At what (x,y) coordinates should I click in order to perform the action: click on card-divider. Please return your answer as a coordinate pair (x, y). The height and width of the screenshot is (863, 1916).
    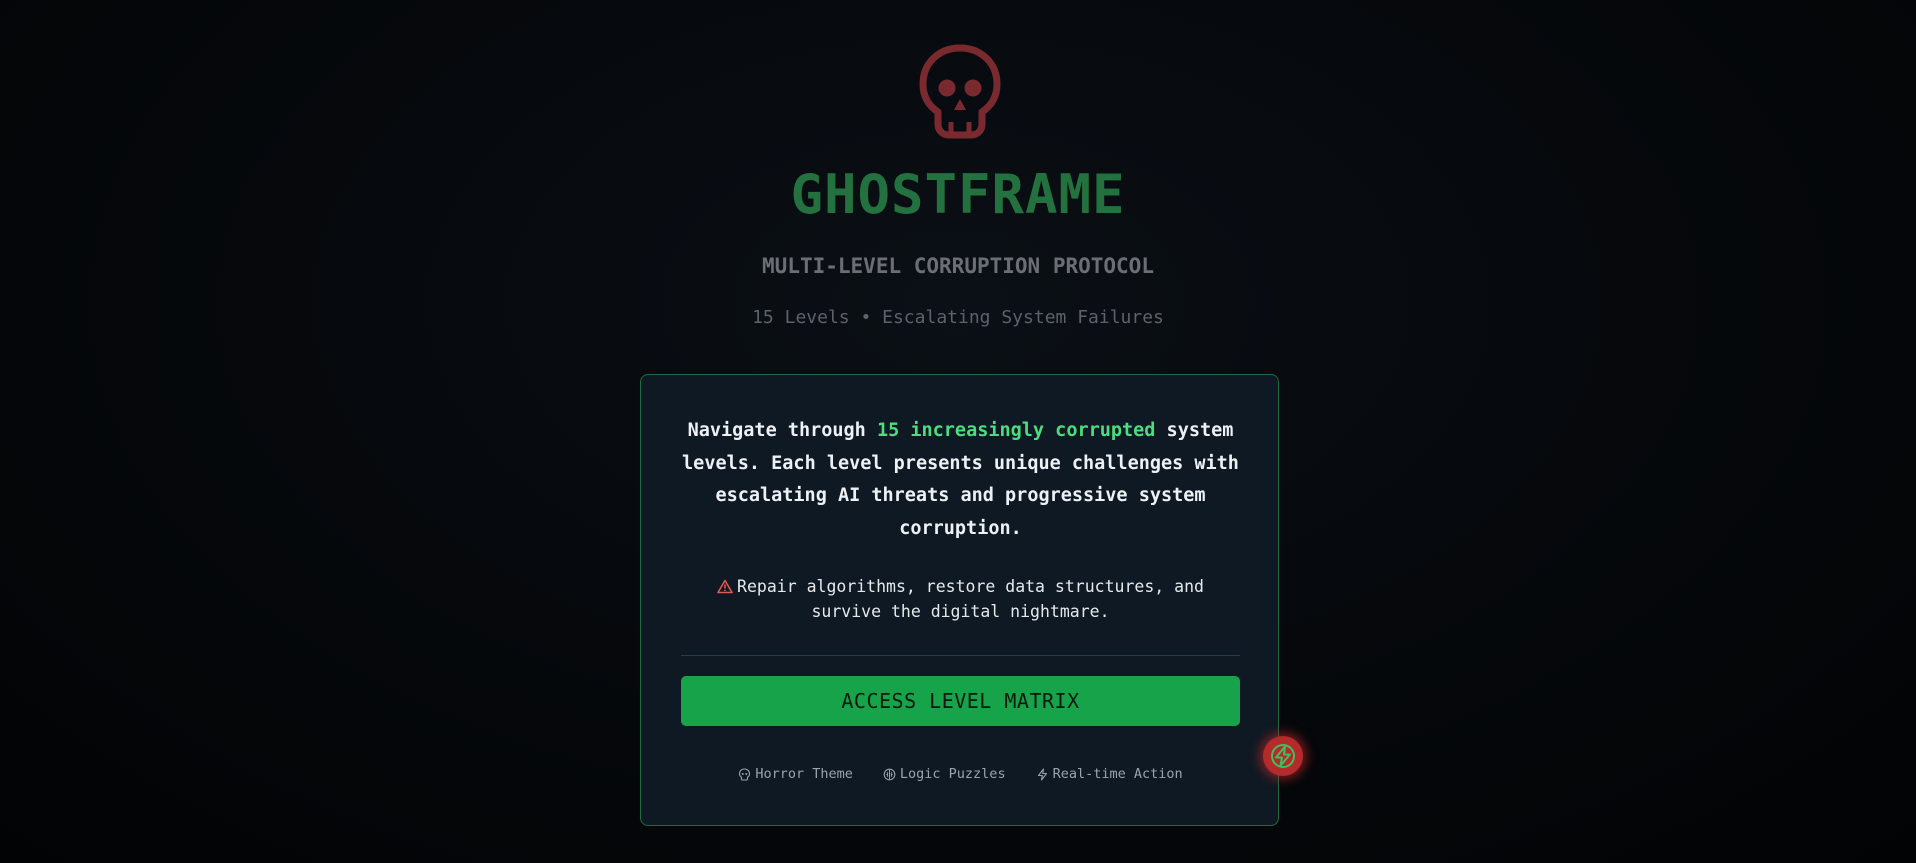
    Looking at the image, I should click on (960, 655).